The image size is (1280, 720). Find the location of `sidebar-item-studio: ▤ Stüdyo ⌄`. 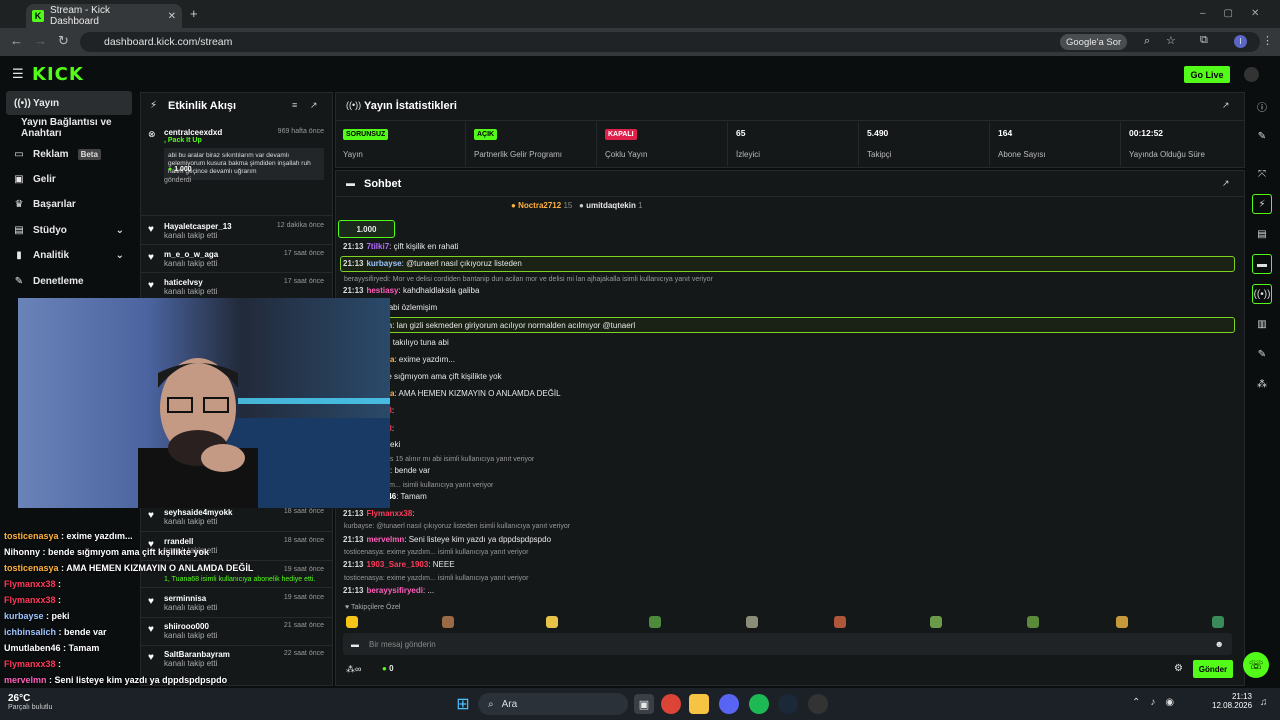

sidebar-item-studio: ▤ Stüdyo ⌄ is located at coordinates (69, 230).